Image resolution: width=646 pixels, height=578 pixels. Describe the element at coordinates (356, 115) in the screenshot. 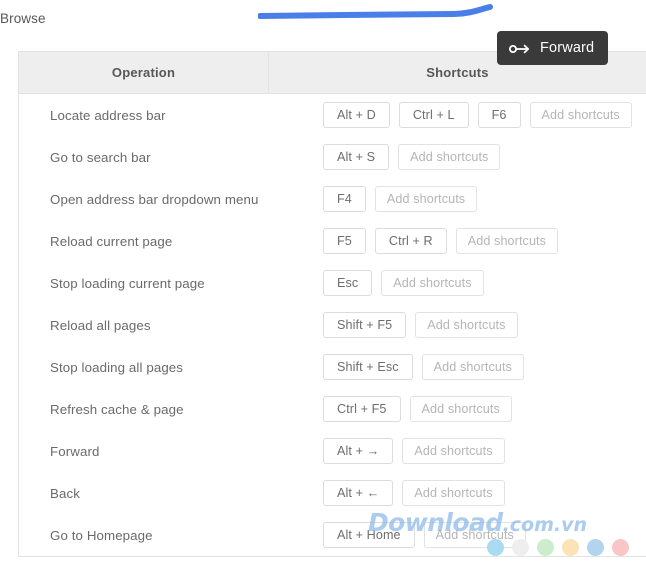

I see `shortcut-key-chip: Alt + D` at that location.